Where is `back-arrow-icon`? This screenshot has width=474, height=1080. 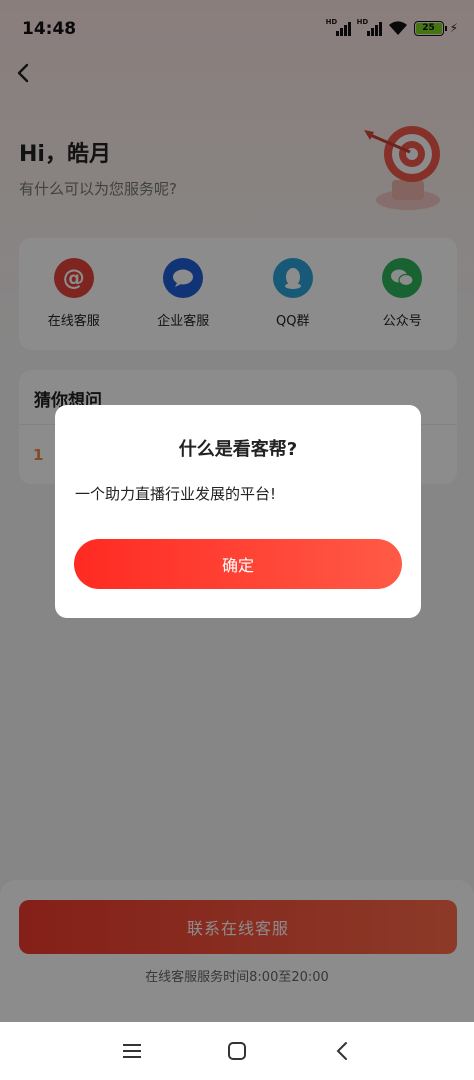 back-arrow-icon is located at coordinates (341, 1051).